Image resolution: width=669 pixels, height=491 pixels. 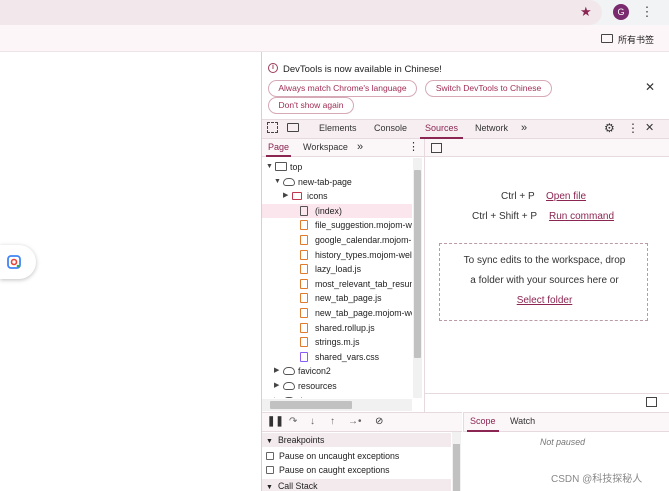 What do you see at coordinates (547, 402) in the screenshot?
I see `editor-status-bar` at bounding box center [547, 402].